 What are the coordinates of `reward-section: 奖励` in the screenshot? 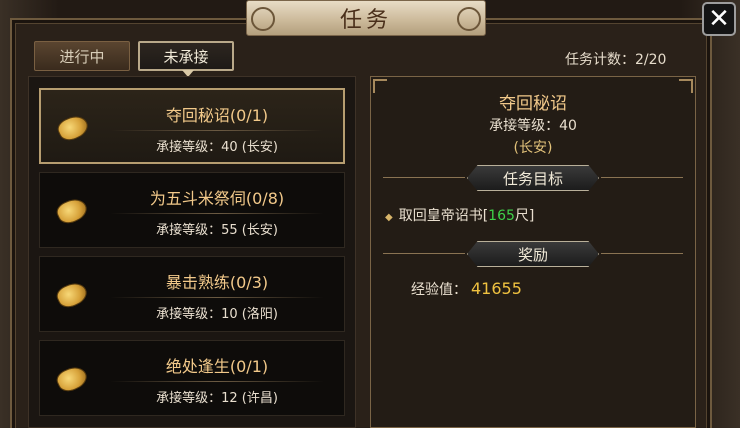 It's located at (533, 254).